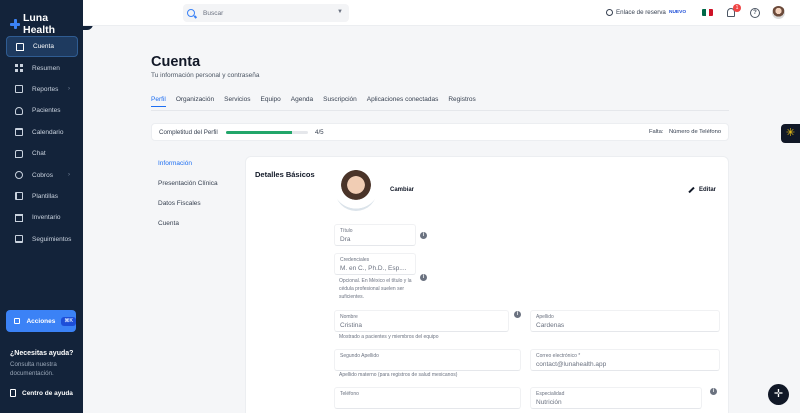  I want to click on sidebar-item-plantillas: Plantillas, so click(42, 196).